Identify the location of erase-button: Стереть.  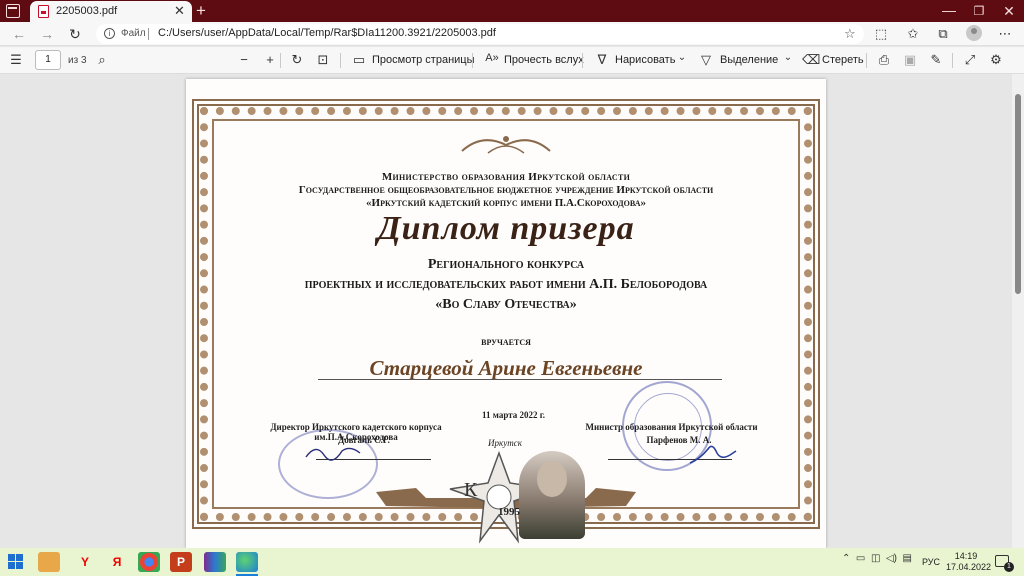
(843, 60).